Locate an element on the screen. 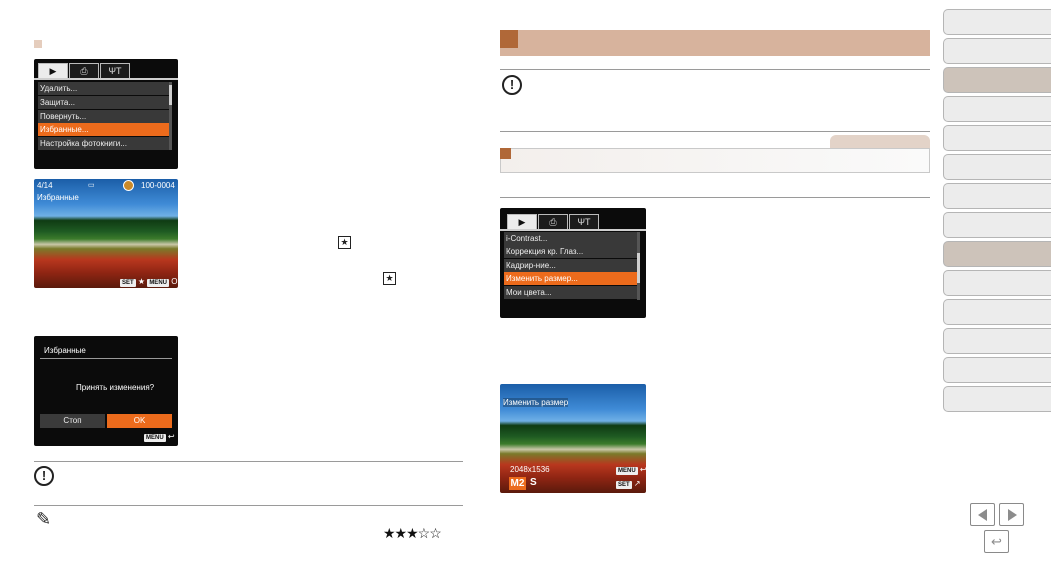 This screenshot has width=1051, height=588. bottom-hints: SET ★ MENU OK is located at coordinates (149, 282).